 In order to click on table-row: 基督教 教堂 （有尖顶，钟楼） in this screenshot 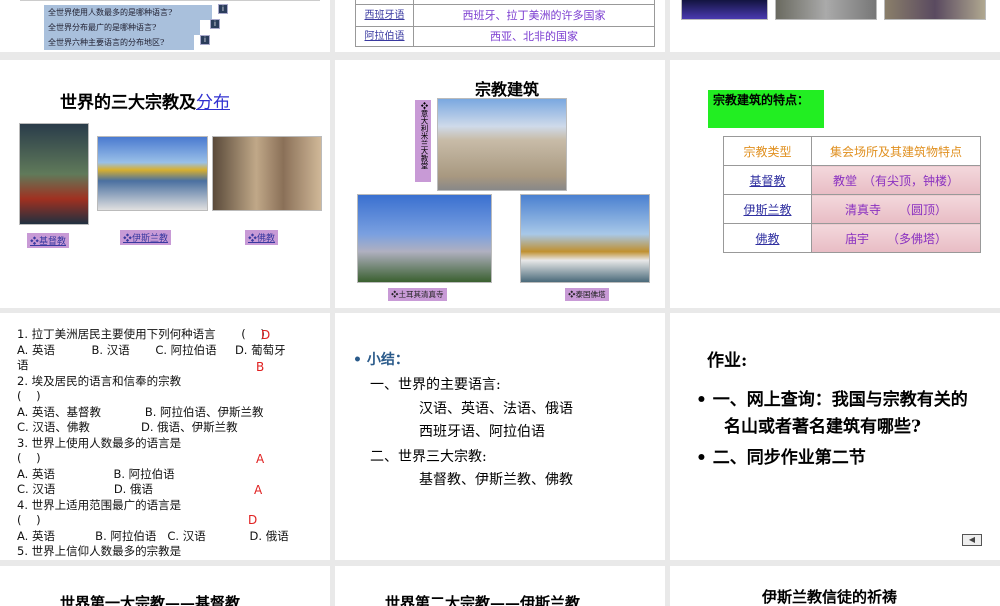, I will do `click(852, 180)`.